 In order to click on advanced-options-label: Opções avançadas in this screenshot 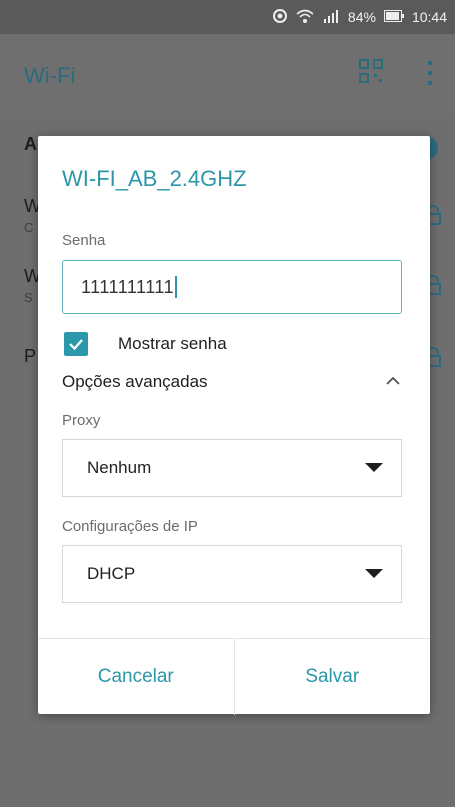, I will do `click(135, 382)`.